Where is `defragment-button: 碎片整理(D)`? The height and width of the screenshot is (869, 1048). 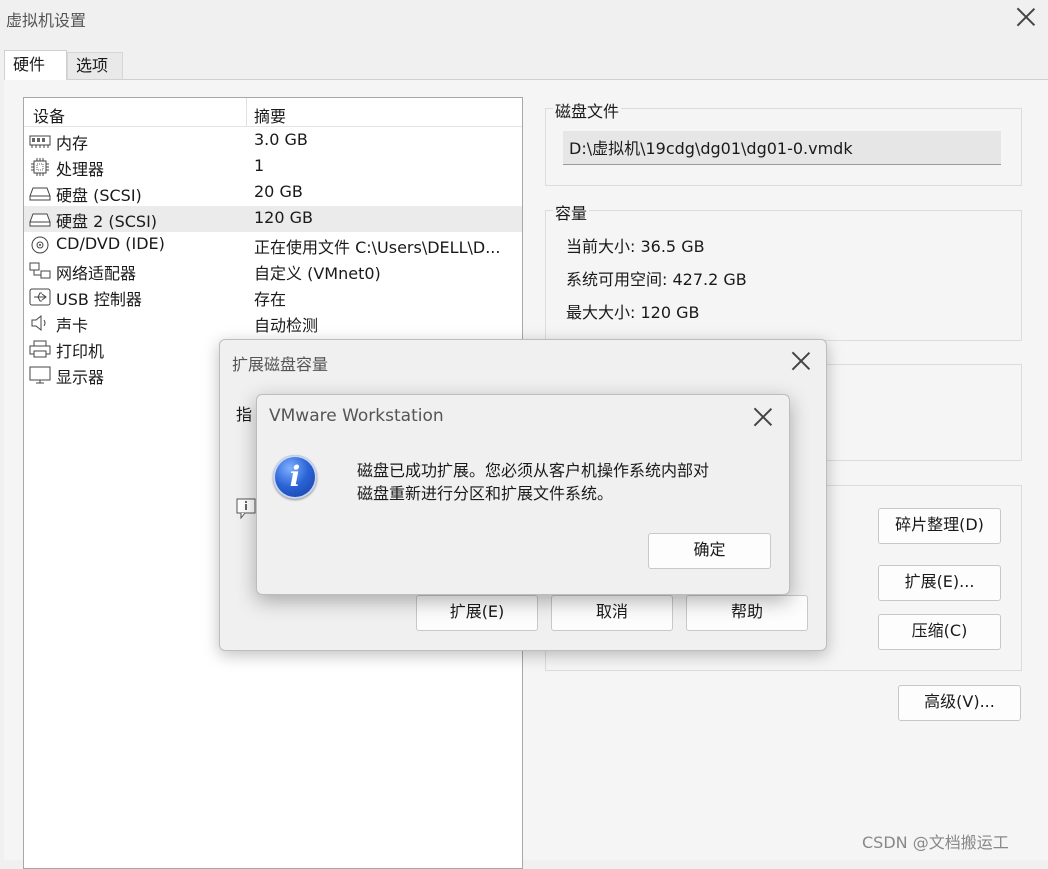 defragment-button: 碎片整理(D) is located at coordinates (939, 526).